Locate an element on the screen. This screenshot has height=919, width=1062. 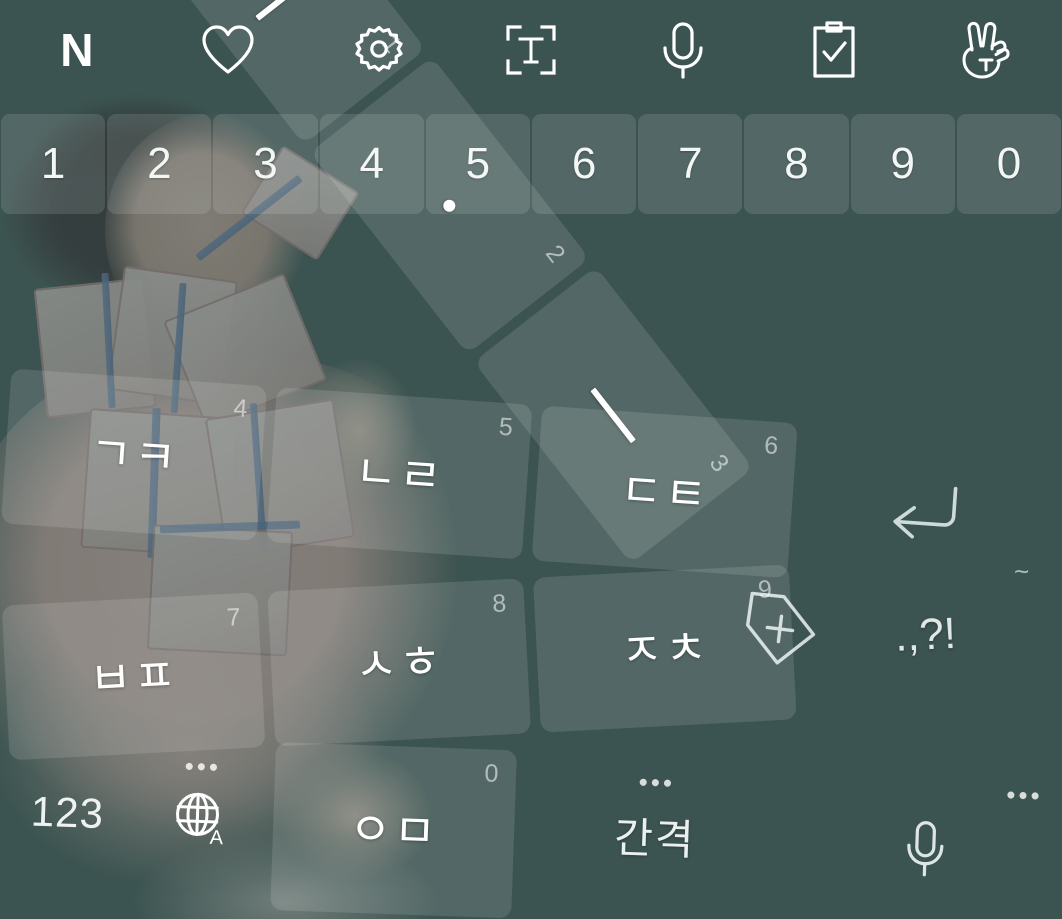
key-label: 123 is located at coordinates (67, 812).